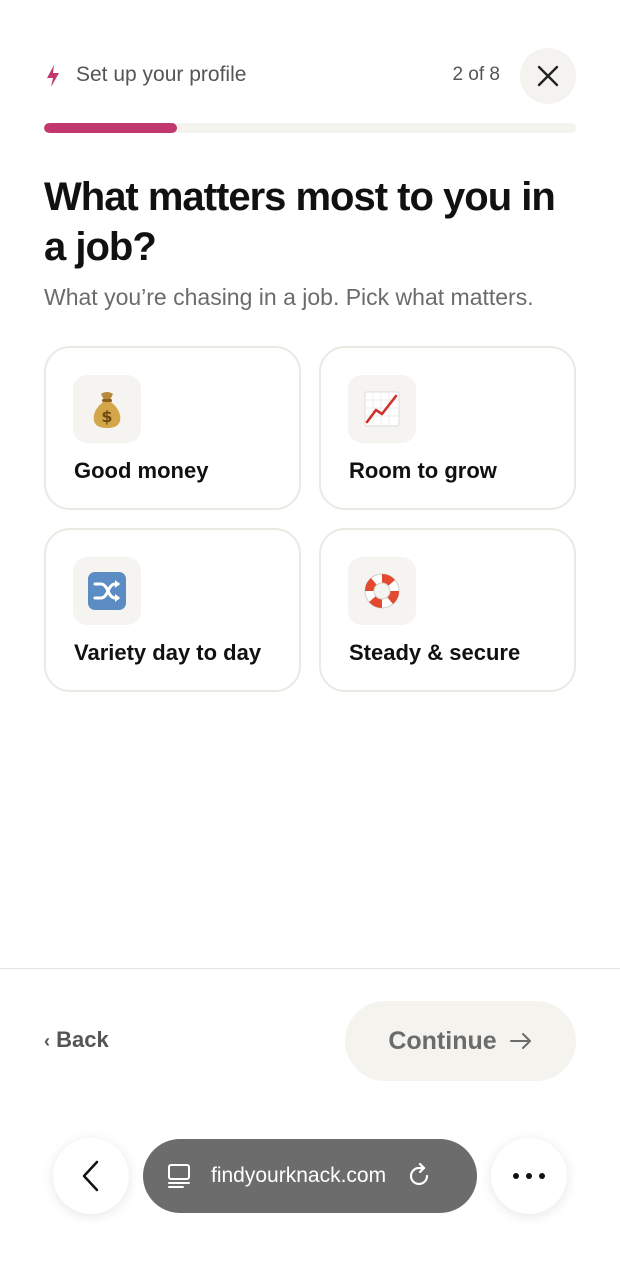  Describe the element at coordinates (435, 652) in the screenshot. I see `option-label: Steady & secure` at that location.